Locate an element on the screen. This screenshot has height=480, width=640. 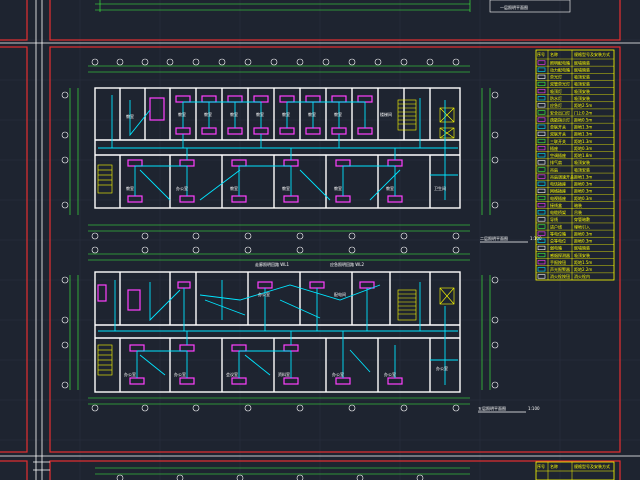
legend-row-name: 总等电位 is located at coordinates (558, 241).